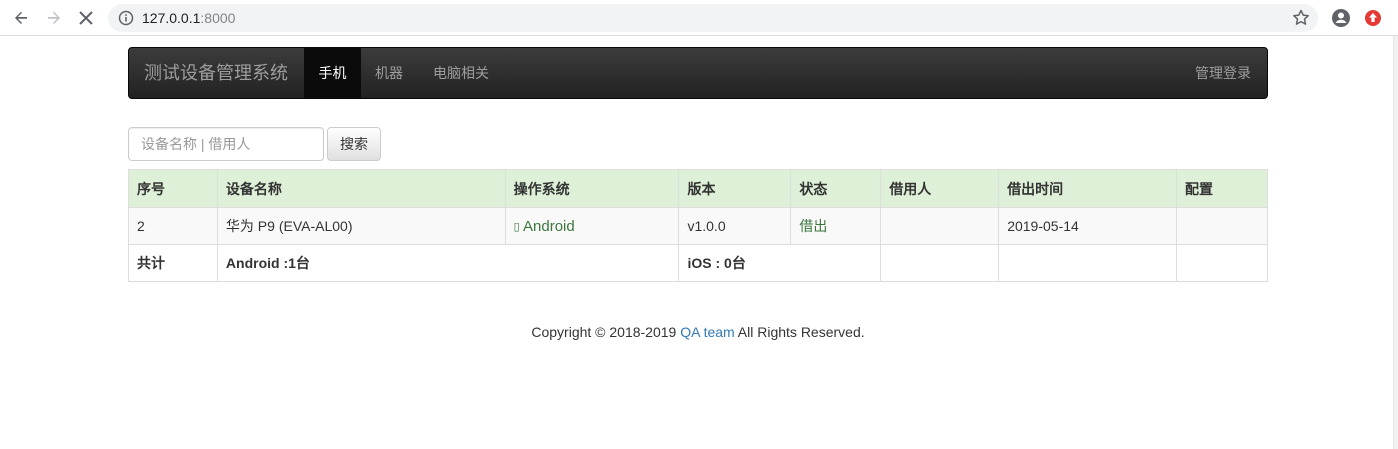 This screenshot has height=449, width=1398. What do you see at coordinates (361, 188) in the screenshot?
I see `header-device-name: 设备名称` at bounding box center [361, 188].